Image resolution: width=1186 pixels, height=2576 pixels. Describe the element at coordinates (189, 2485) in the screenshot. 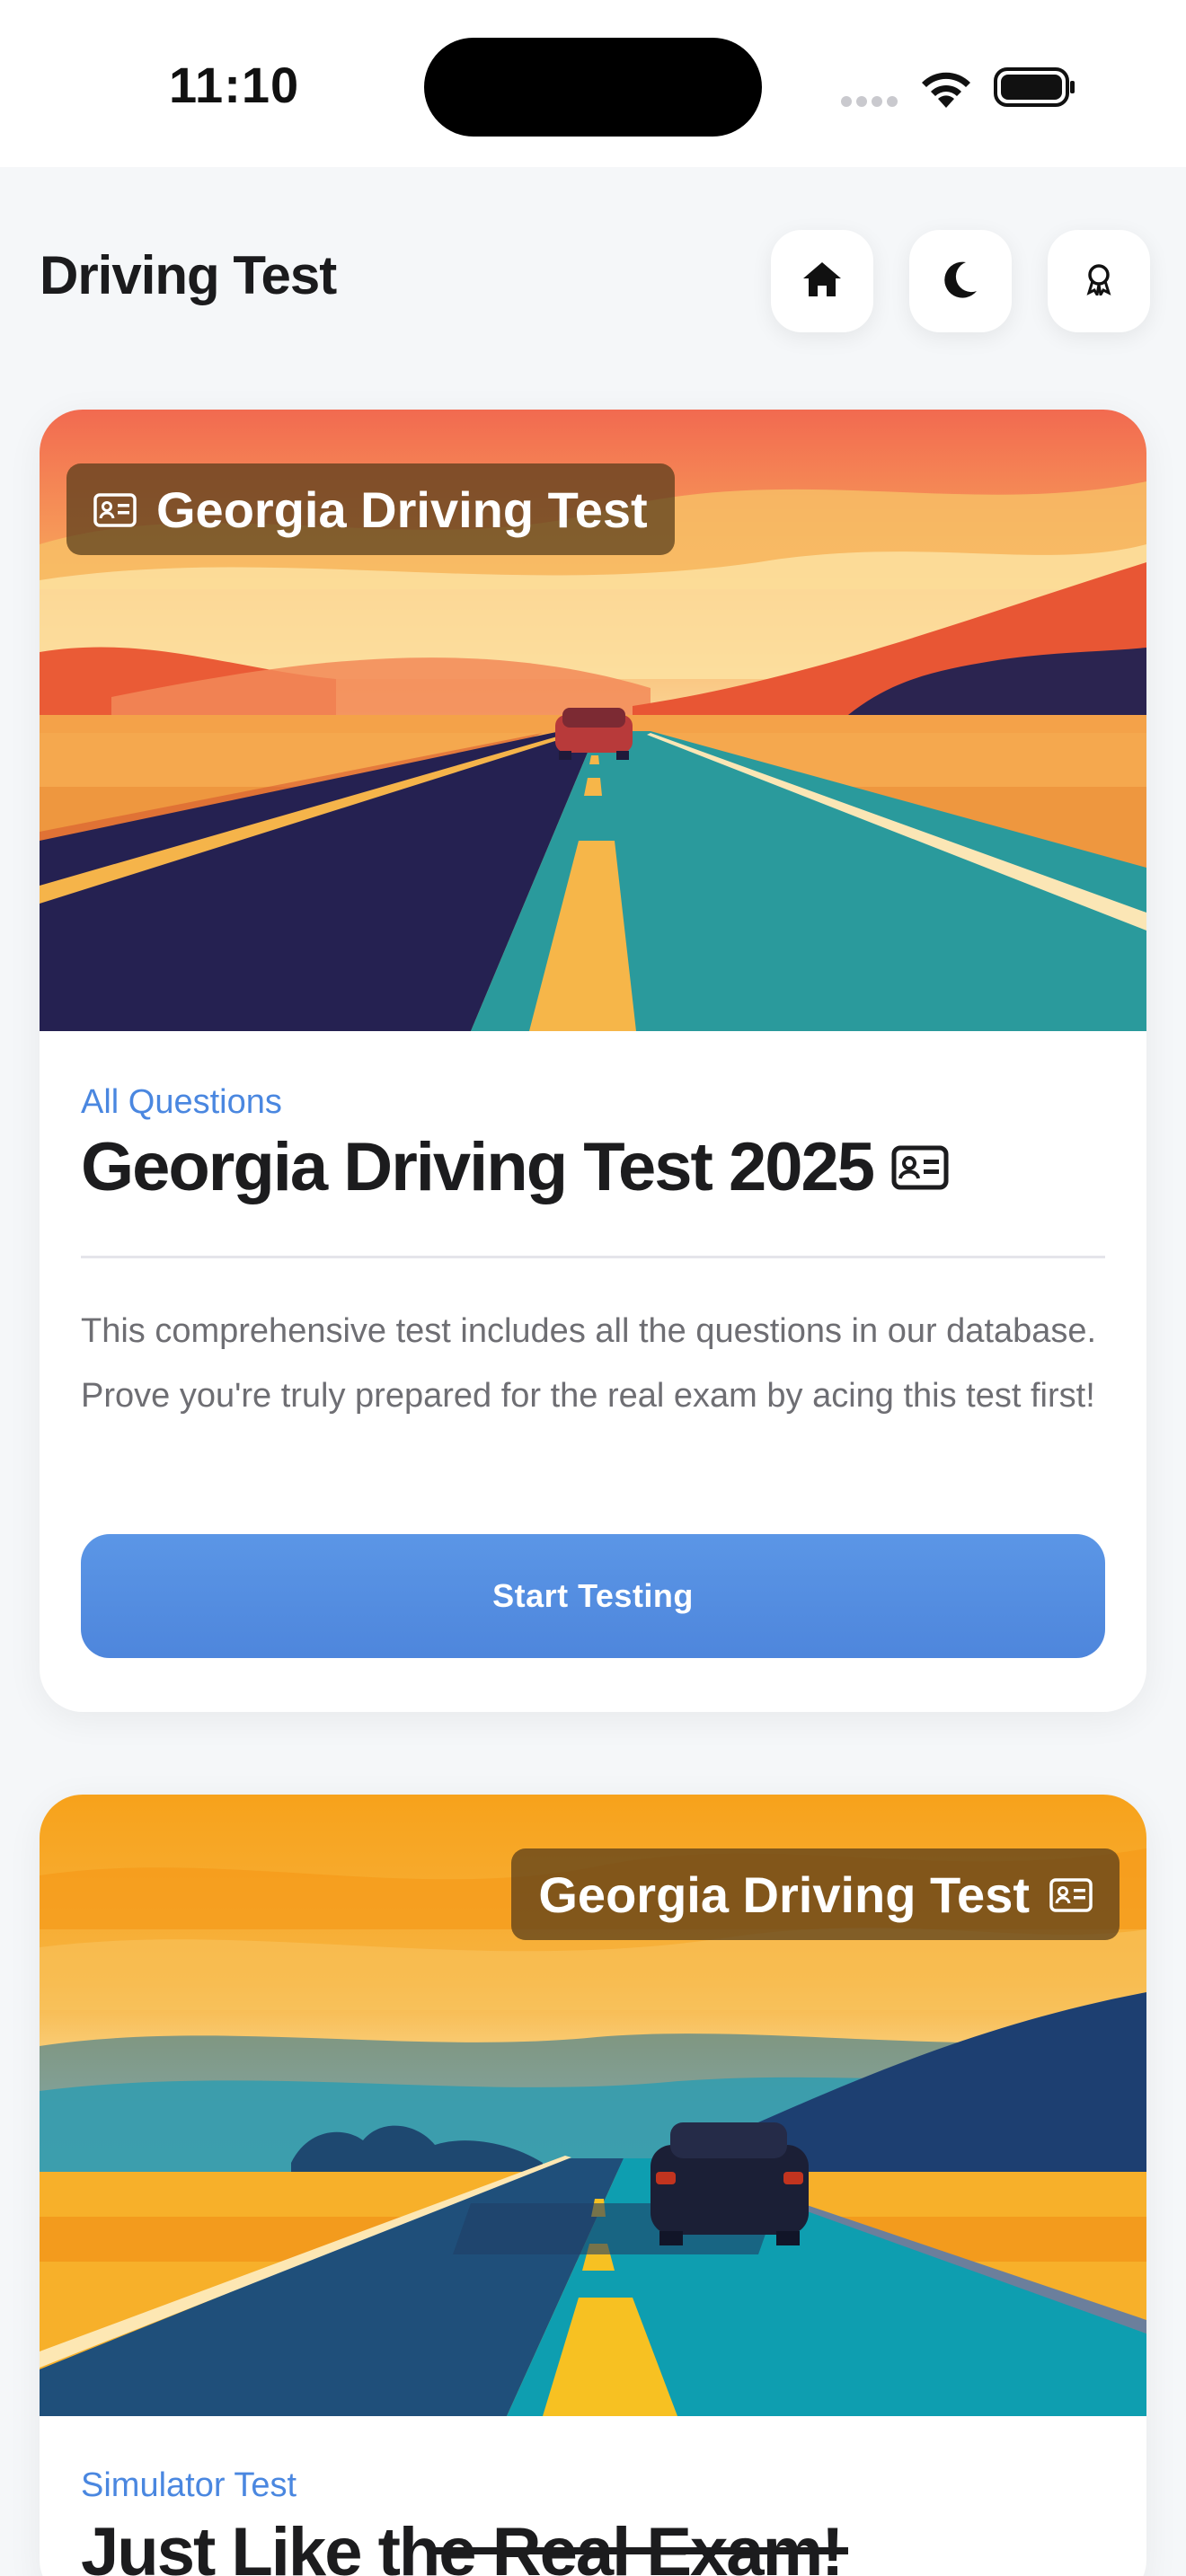

I see `test-category: Simulator Test` at that location.